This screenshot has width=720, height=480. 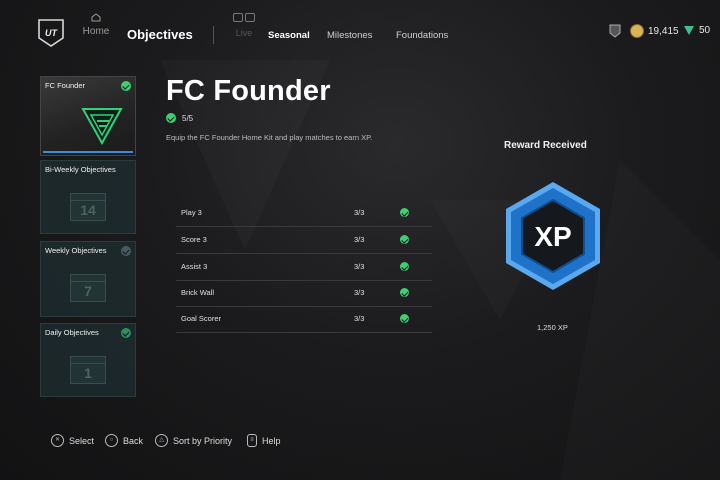 I want to click on fc-founder-crest-icon, so click(x=102, y=126).